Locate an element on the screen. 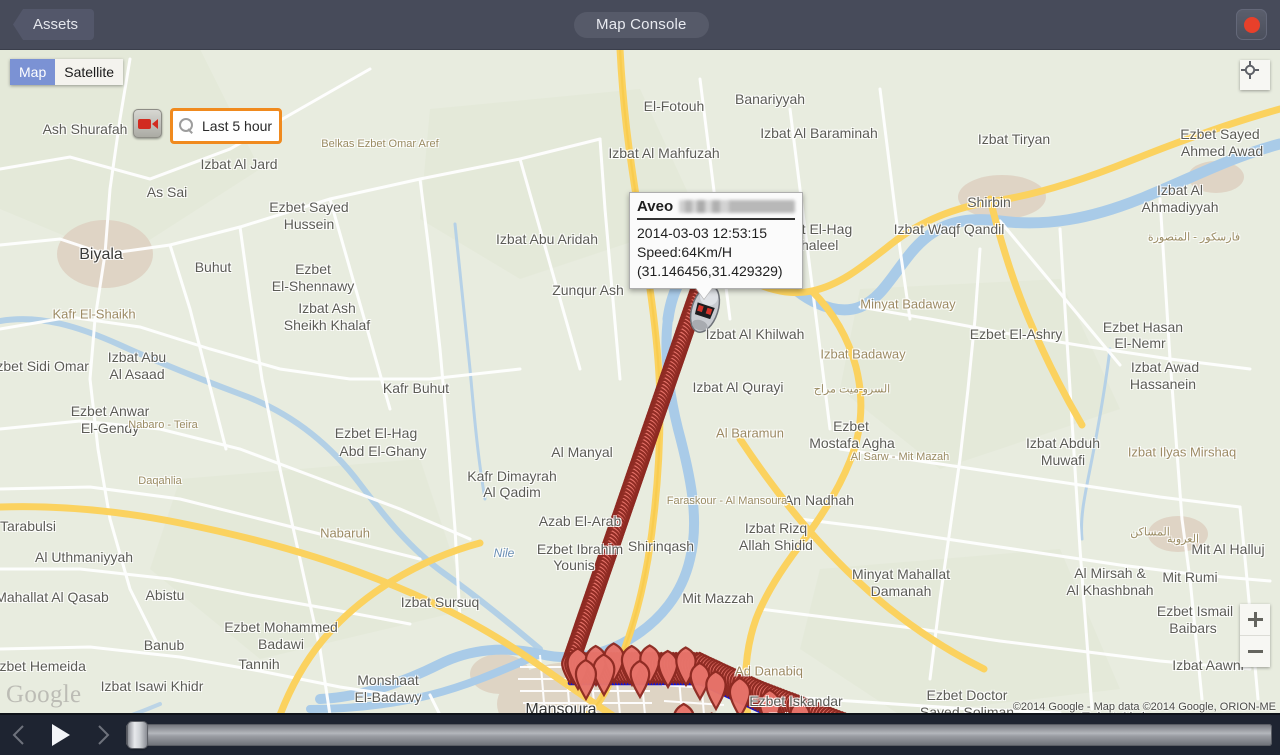 This screenshot has width=1280, height=755. search-input is located at coordinates (242, 126).